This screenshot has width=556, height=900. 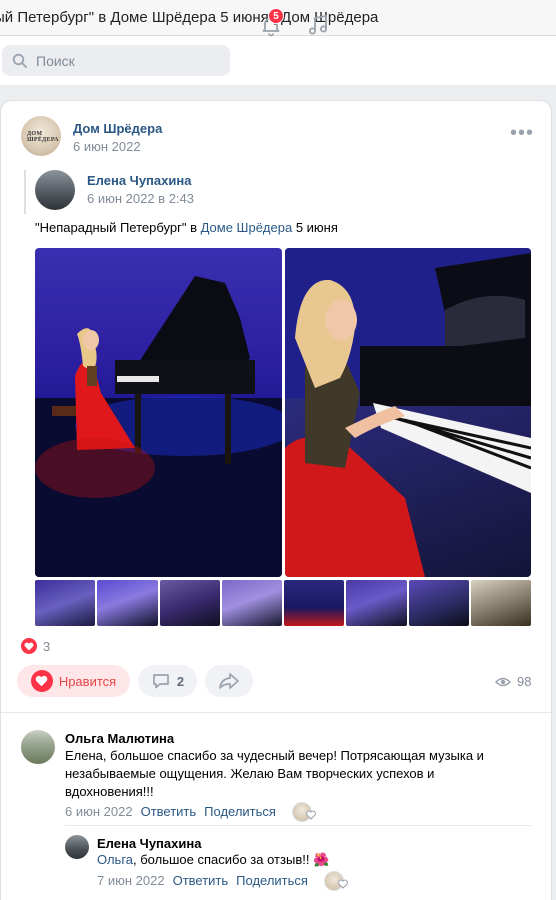 I want to click on reply-meta: 7 июн 2022 Ответить Поделиться, so click(x=202, y=880).